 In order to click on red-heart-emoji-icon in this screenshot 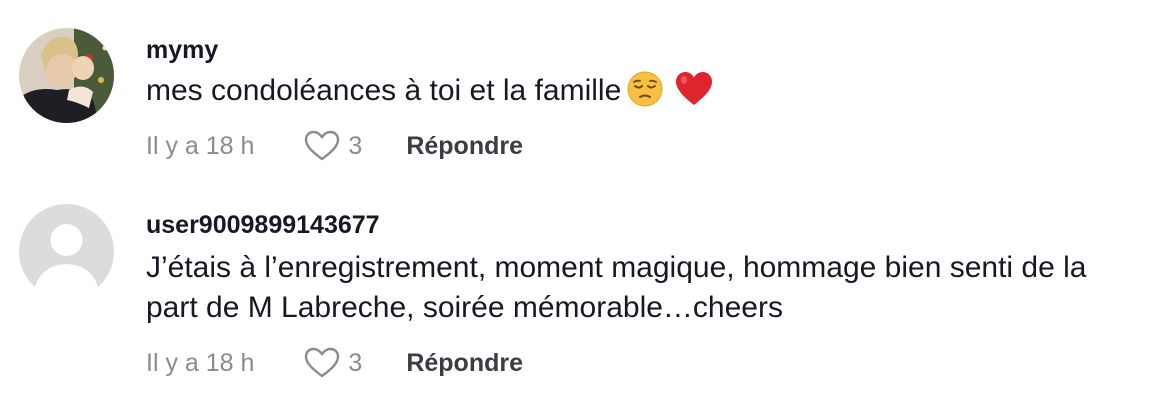, I will do `click(694, 94)`.